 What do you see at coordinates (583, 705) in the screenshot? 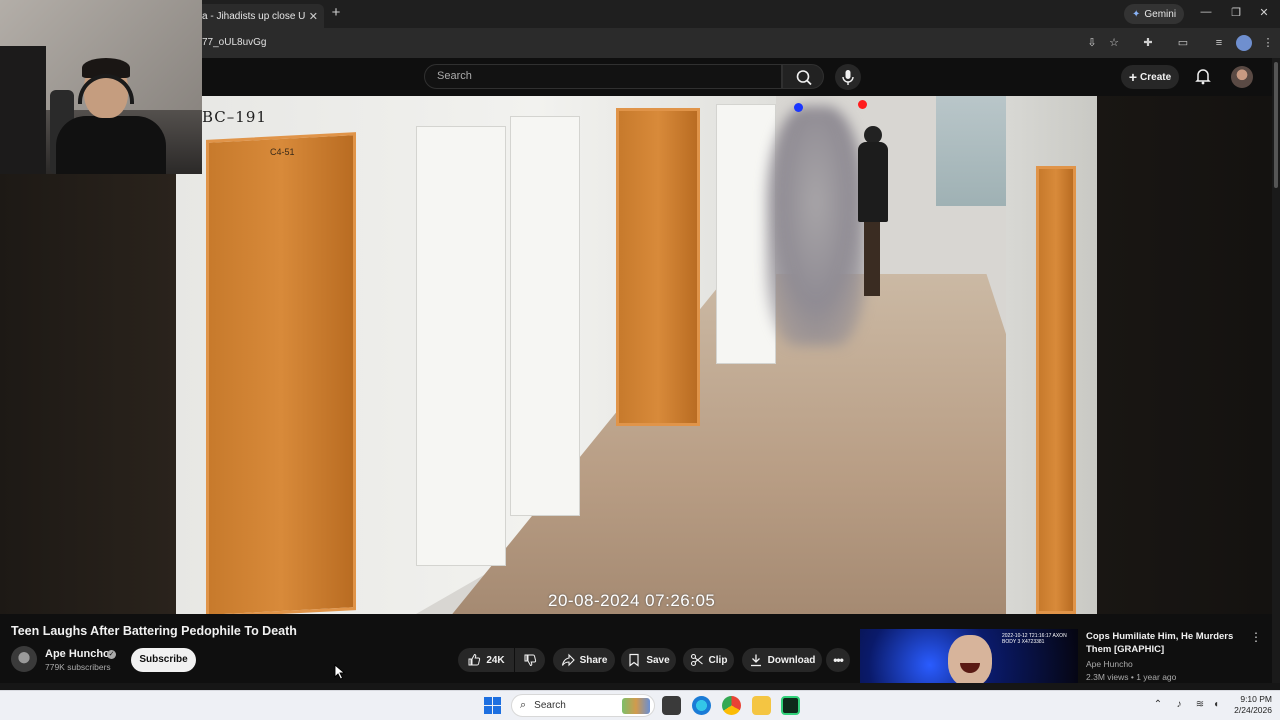
I see `taskbar-search: ⌕ Search` at bounding box center [583, 705].